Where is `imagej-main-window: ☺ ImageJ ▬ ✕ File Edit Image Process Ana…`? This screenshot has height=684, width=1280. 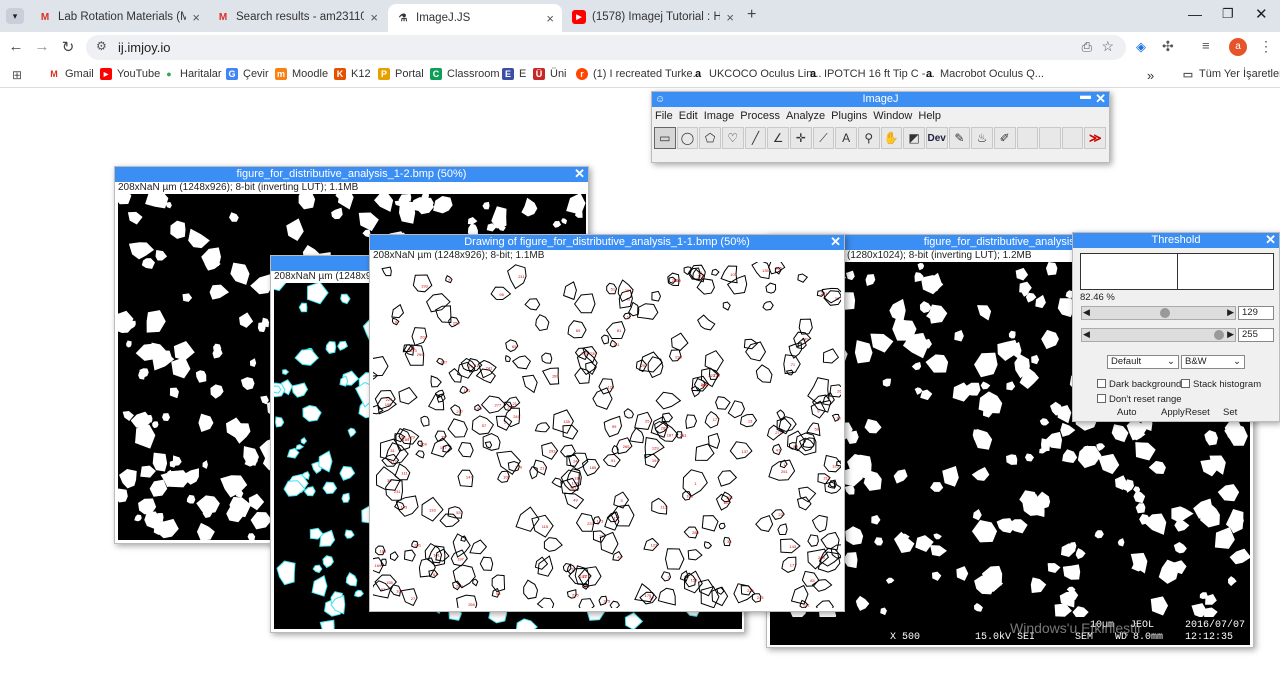 imagej-main-window: ☺ ImageJ ▬ ✕ File Edit Image Process Ana… is located at coordinates (880, 127).